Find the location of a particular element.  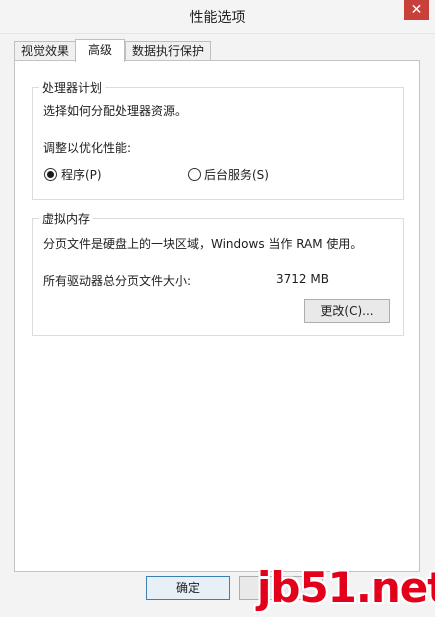

window-title: 性能选项 is located at coordinates (217, 18).